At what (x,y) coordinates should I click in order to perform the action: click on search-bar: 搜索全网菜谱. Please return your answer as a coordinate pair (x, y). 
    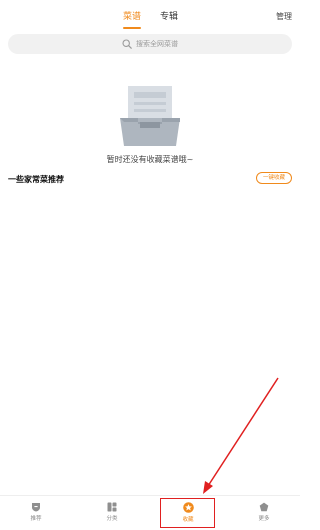
    Looking at the image, I should click on (150, 44).